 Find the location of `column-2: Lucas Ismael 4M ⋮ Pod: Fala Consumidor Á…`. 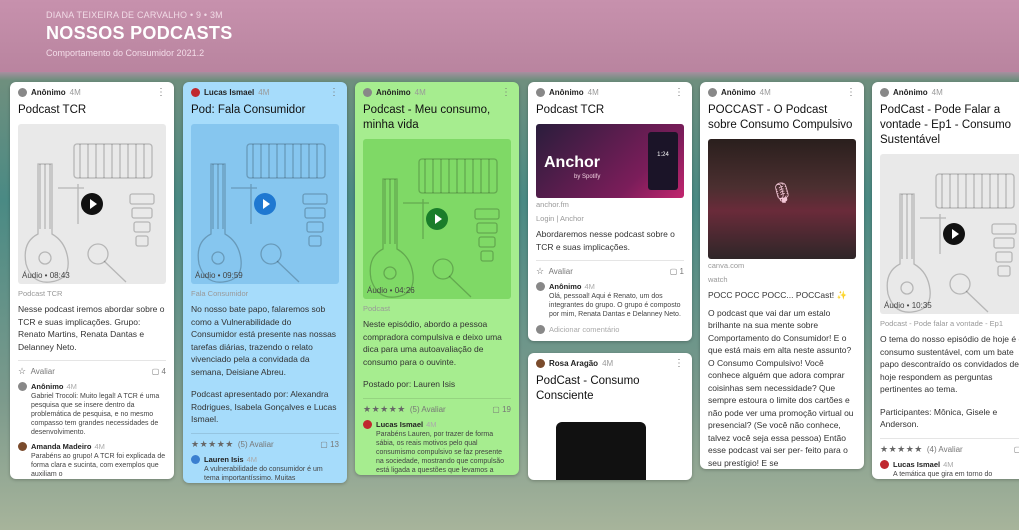

column-2: Lucas Ismael 4M ⋮ Pod: Fala Consumidor Á… is located at coordinates (265, 282).